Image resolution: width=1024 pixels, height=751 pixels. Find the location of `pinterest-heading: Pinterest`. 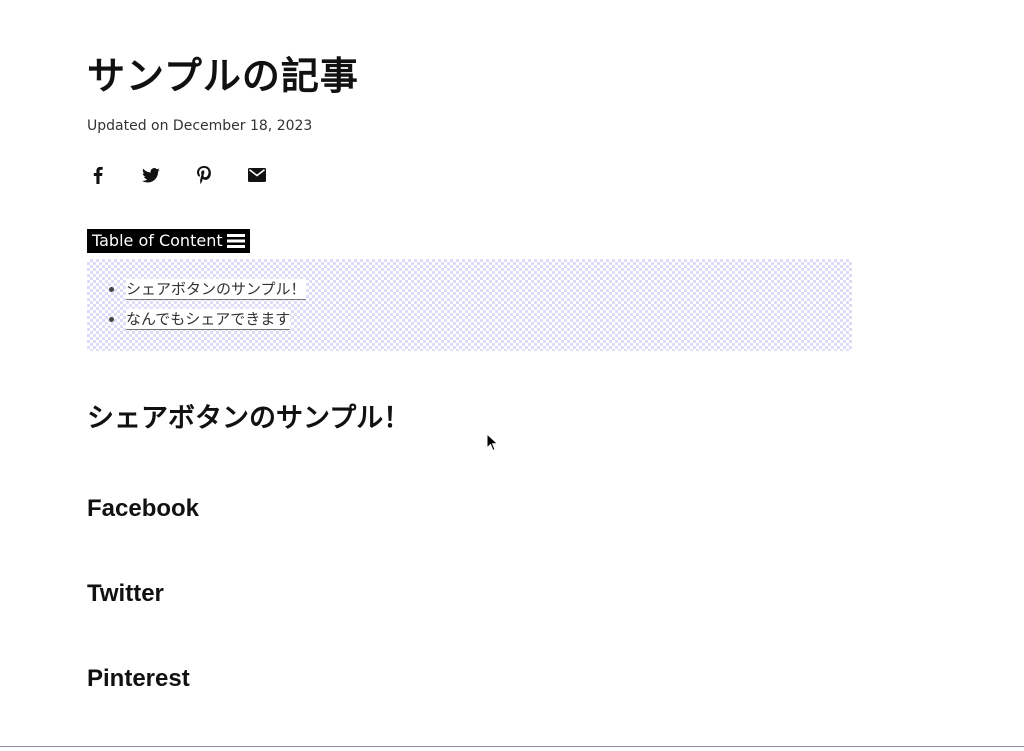

pinterest-heading: Pinterest is located at coordinates (138, 678).